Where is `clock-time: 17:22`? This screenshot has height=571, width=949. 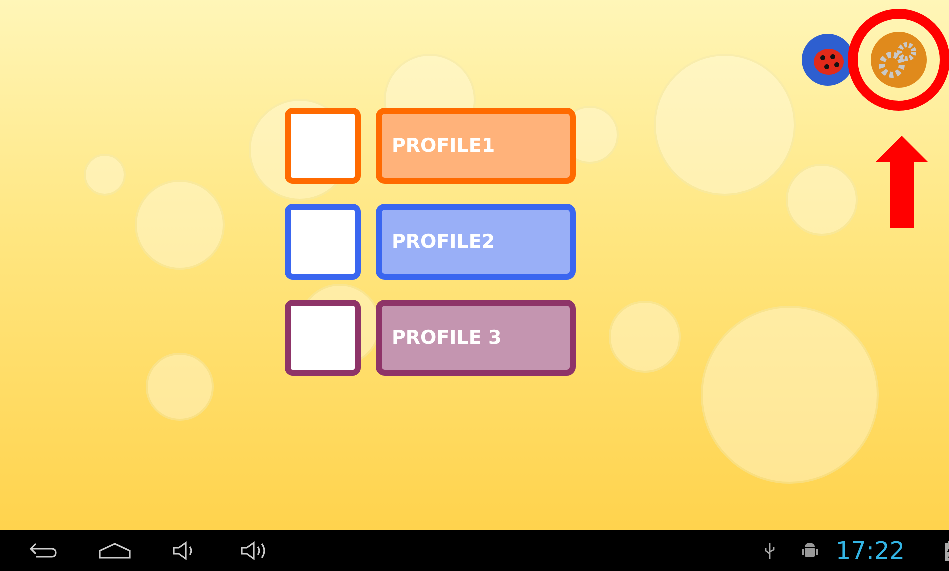
clock-time: 17:22 is located at coordinates (870, 550).